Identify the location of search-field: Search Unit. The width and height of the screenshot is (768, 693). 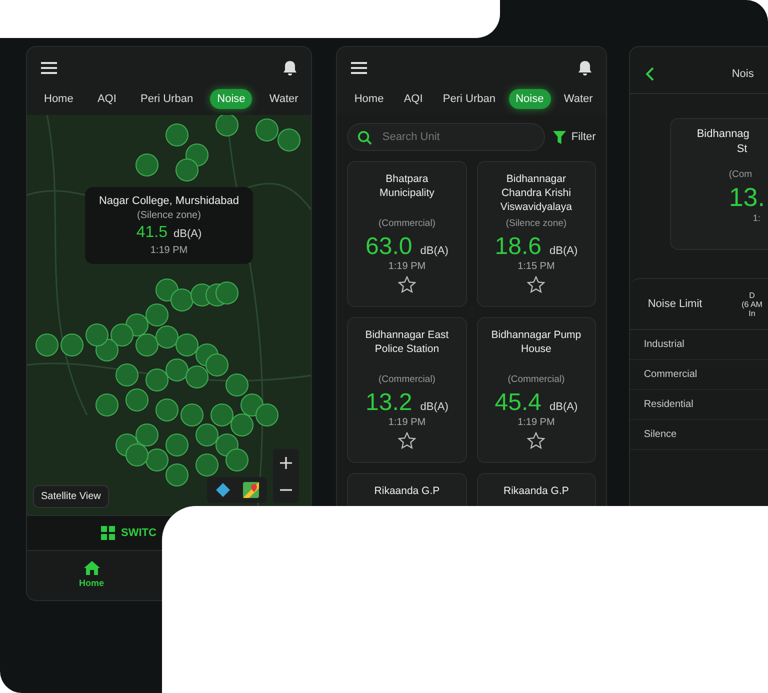
(446, 137).